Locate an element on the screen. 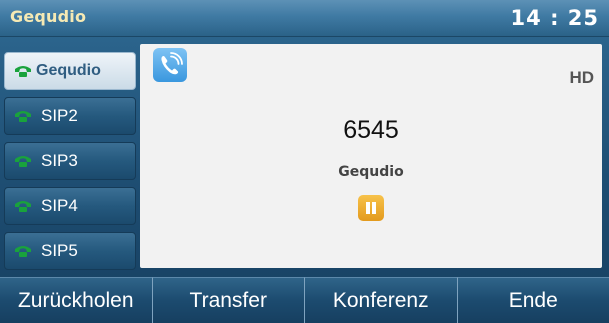 The image size is (609, 323). status-bar: Gequdio 14 : 25 is located at coordinates (304, 18).